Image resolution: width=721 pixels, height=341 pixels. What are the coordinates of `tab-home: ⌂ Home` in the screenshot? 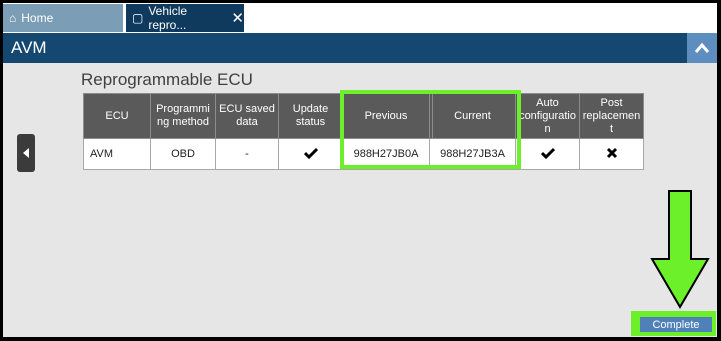 It's located at (63, 18).